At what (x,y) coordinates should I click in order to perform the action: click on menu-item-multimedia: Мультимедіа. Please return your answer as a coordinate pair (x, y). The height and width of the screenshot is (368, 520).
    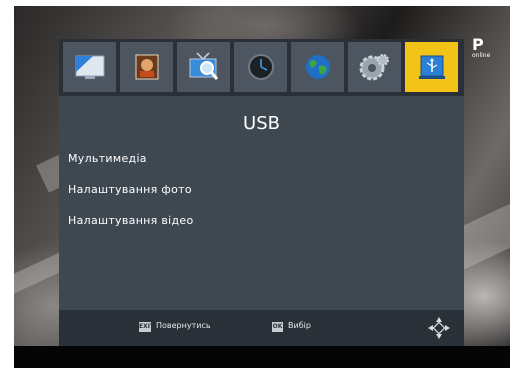
    Looking at the image, I should click on (107, 158).